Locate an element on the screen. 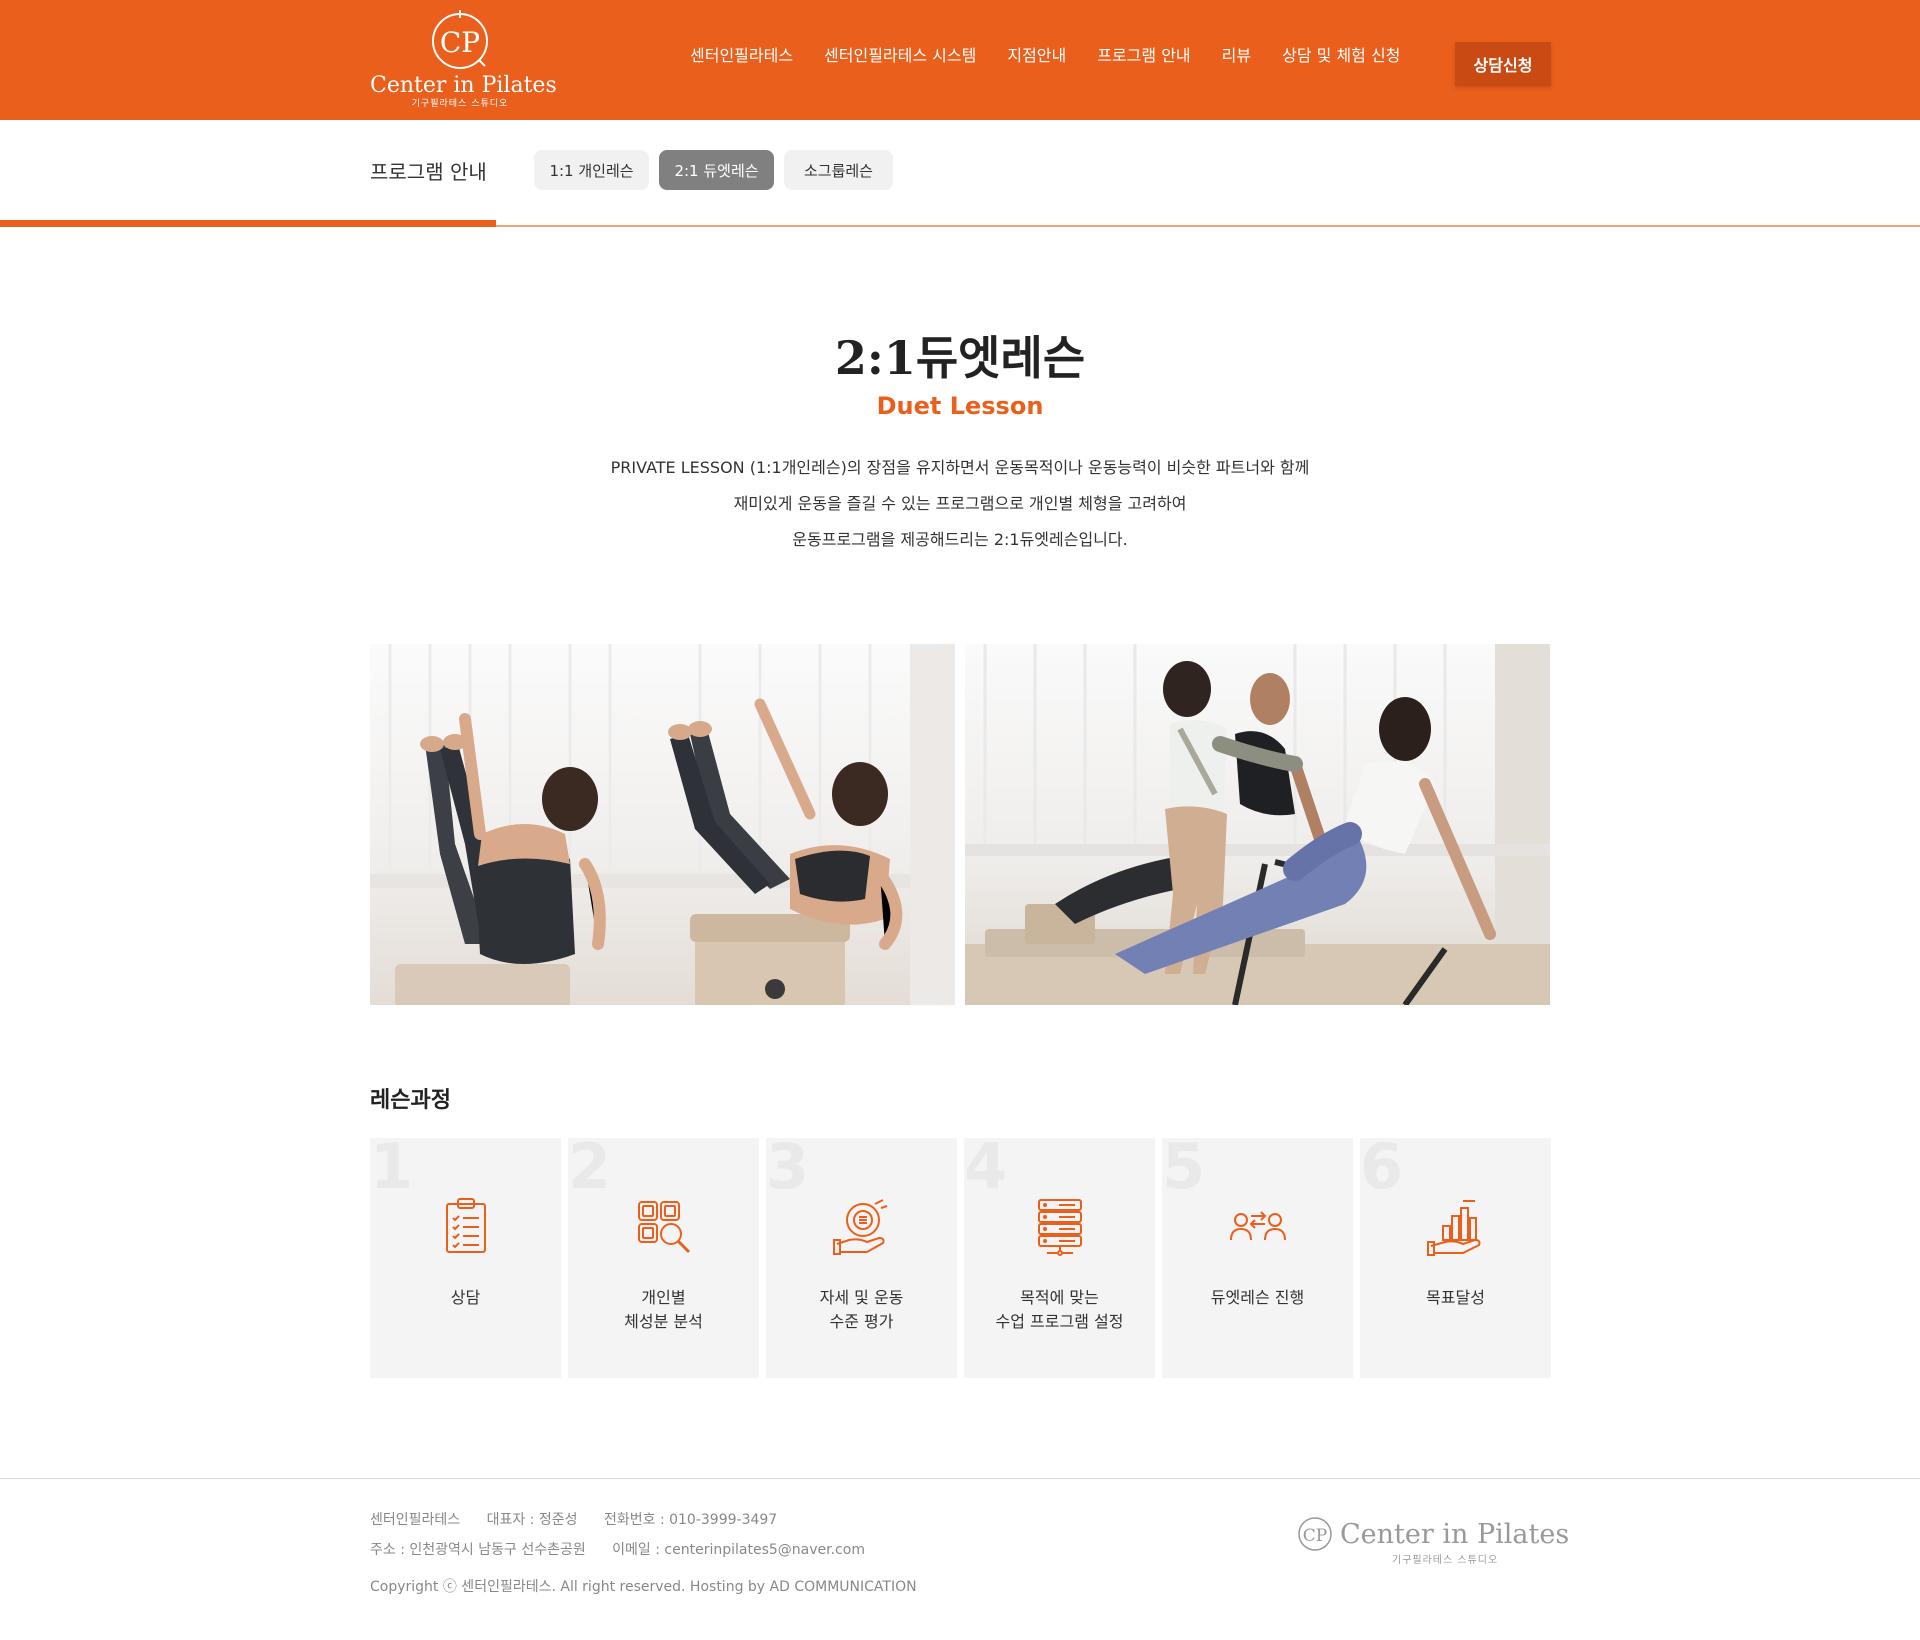  footer-company: 센터인필라테스 is located at coordinates (415, 1520).